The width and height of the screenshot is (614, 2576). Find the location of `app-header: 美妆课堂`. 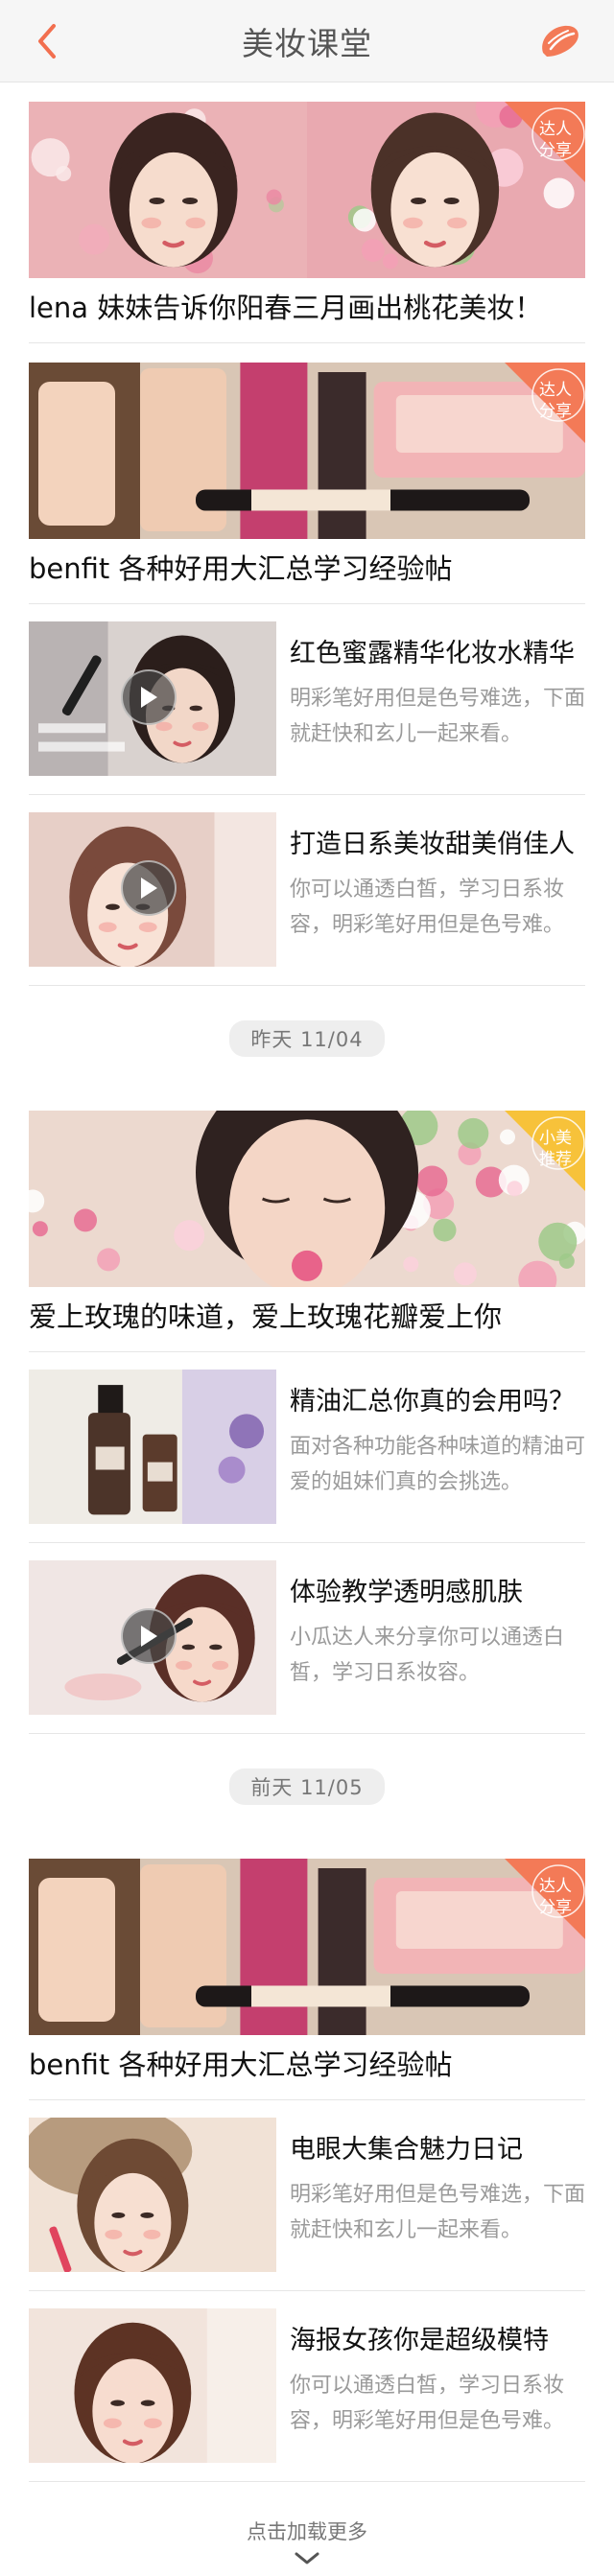

app-header: 美妆课堂 is located at coordinates (307, 41).